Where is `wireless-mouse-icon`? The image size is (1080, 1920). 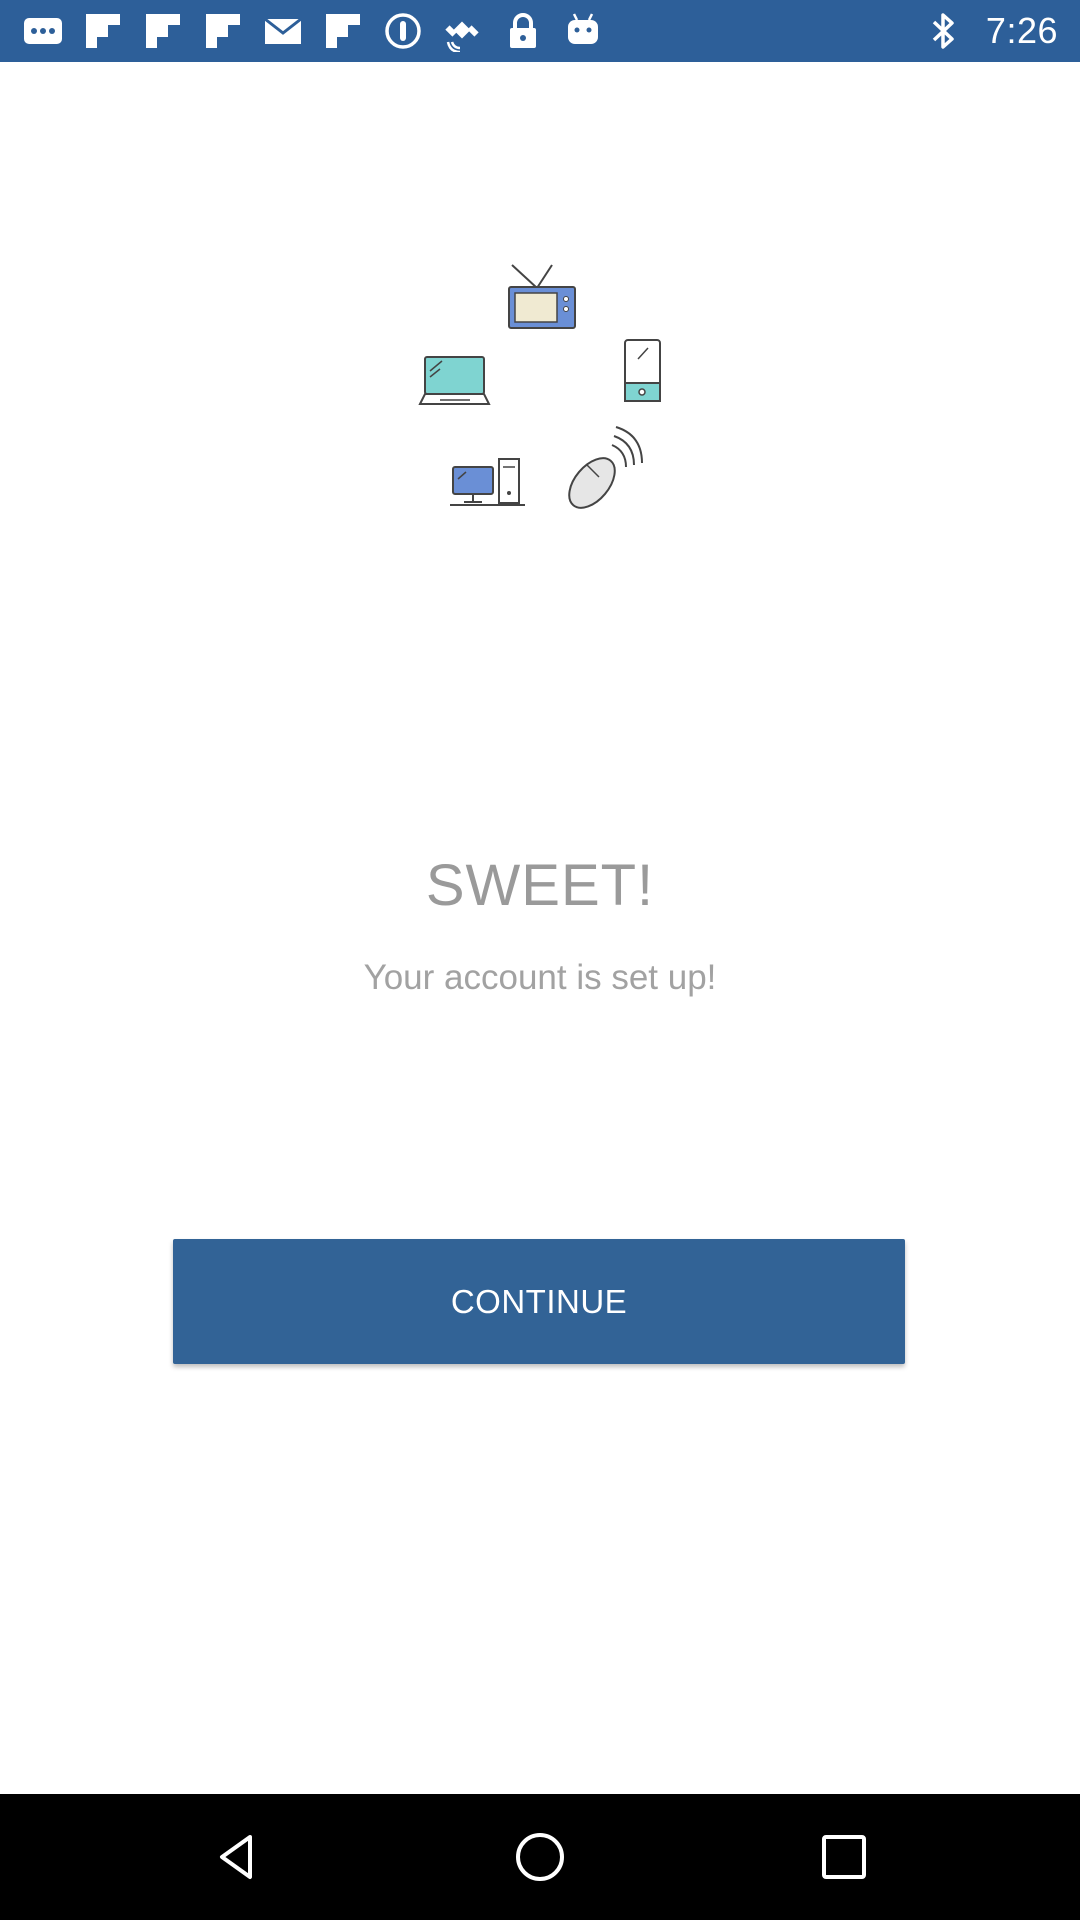
wireless-mouse-icon is located at coordinates (605, 467).